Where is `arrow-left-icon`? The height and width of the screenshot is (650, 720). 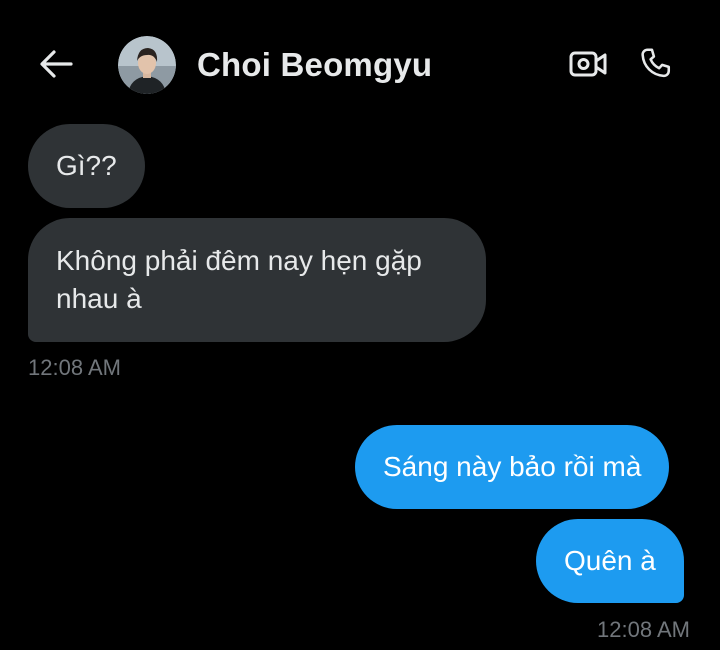 arrow-left-icon is located at coordinates (56, 64).